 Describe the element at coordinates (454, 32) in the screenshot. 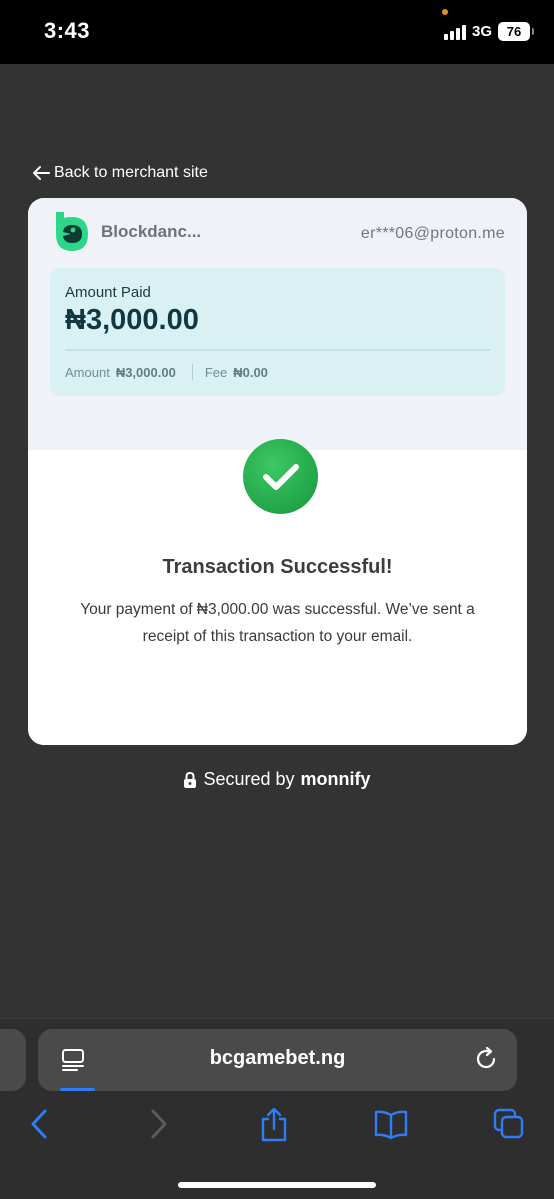

I see `cellular-signal-icon` at that location.